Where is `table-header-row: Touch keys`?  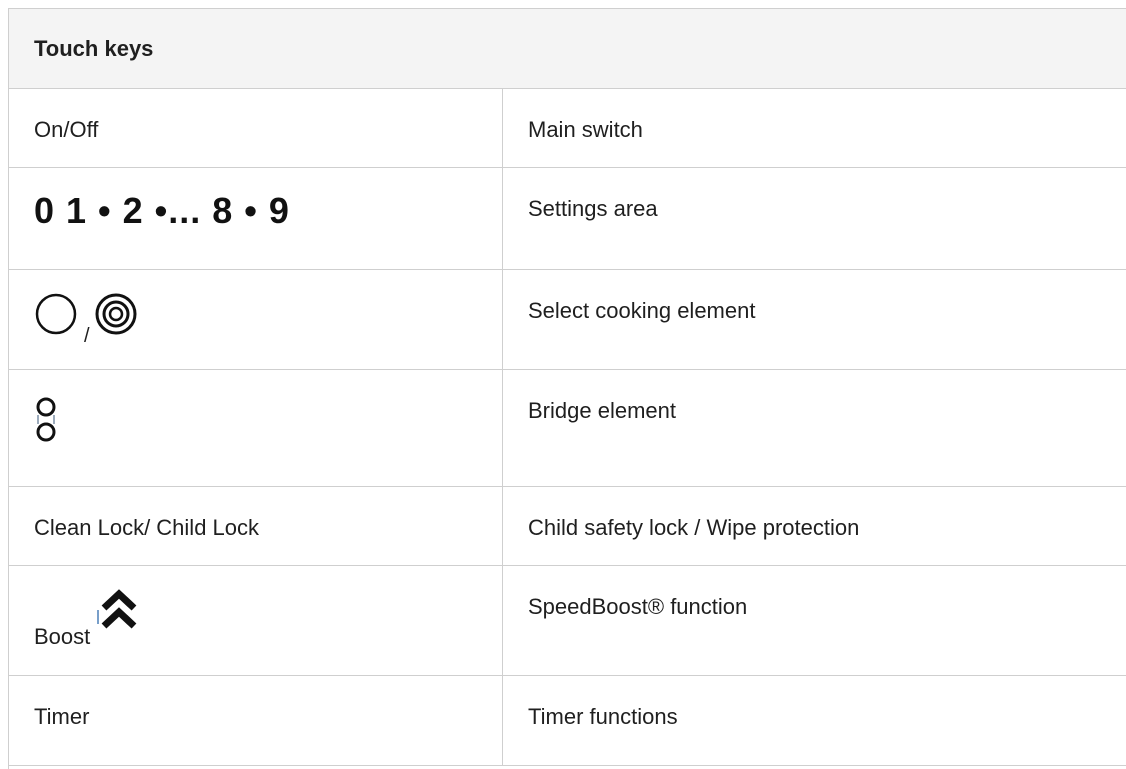
table-header-row: Touch keys is located at coordinates (567, 49).